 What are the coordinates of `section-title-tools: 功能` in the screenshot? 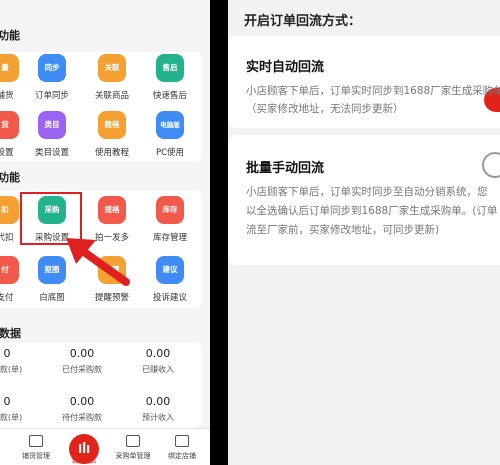 It's located at (10, 35).